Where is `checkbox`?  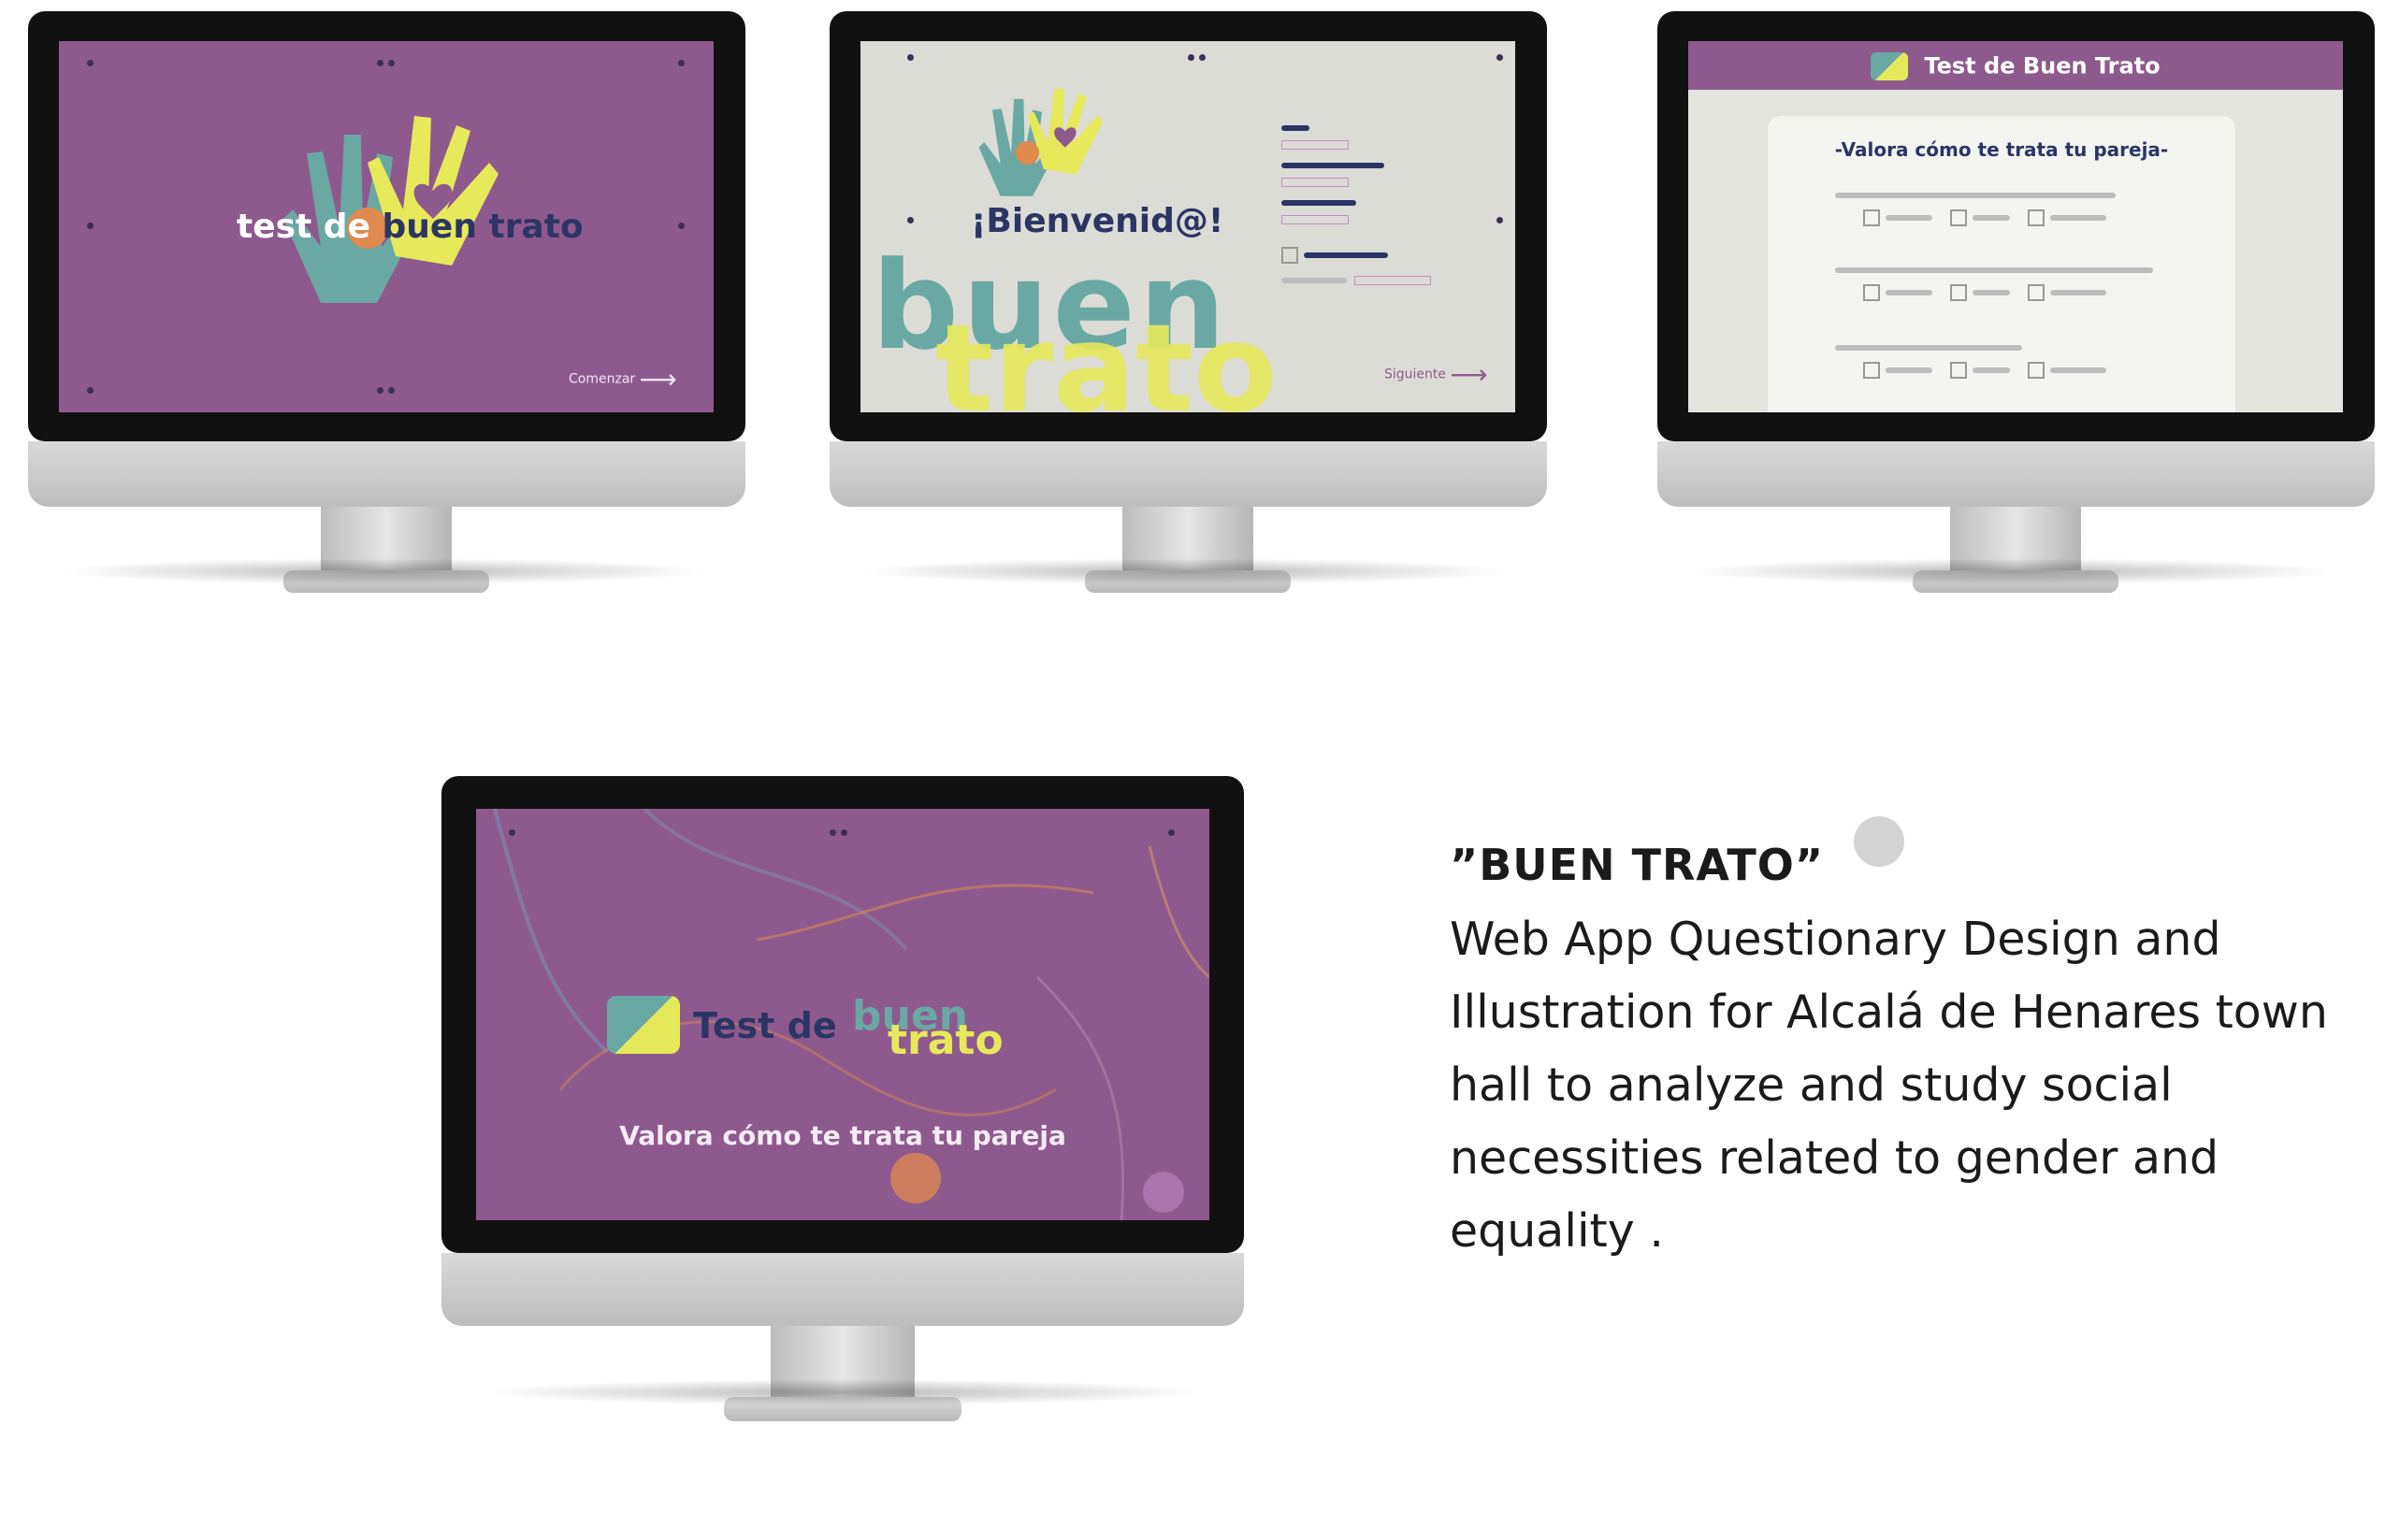 checkbox is located at coordinates (1289, 255).